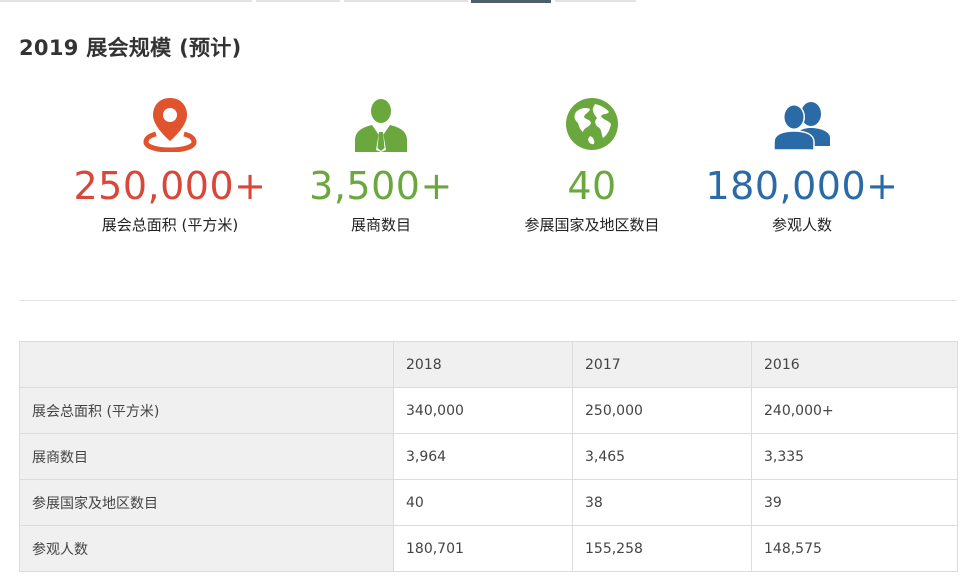 The height and width of the screenshot is (581, 970). Describe the element at coordinates (854, 410) in the screenshot. I see `table-cell: 240,000+` at that location.